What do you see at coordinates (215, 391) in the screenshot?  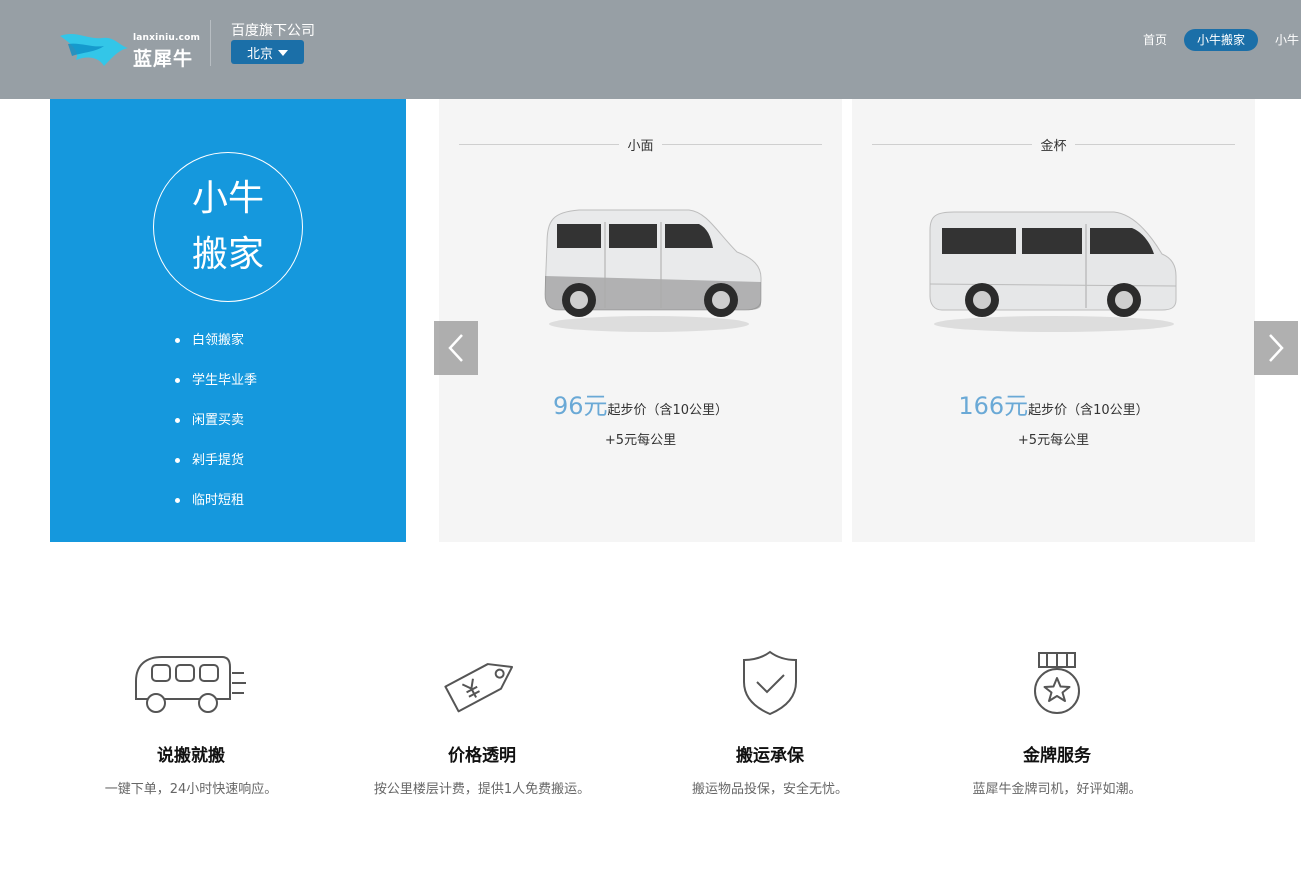 I see `service-item: 学生毕业季` at bounding box center [215, 391].